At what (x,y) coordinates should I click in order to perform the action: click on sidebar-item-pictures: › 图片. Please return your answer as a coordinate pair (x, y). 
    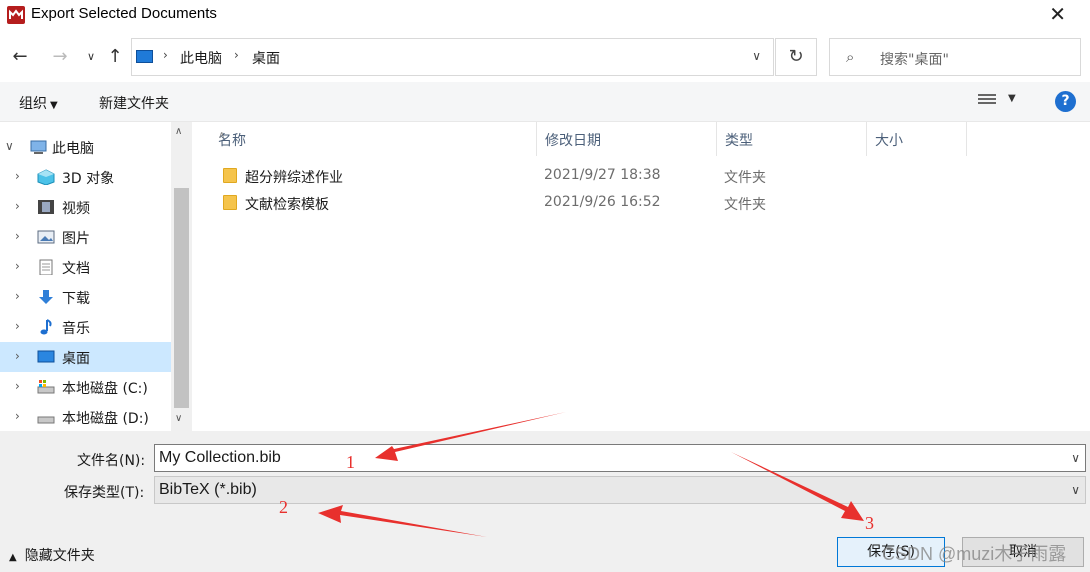
    Looking at the image, I should click on (85, 237).